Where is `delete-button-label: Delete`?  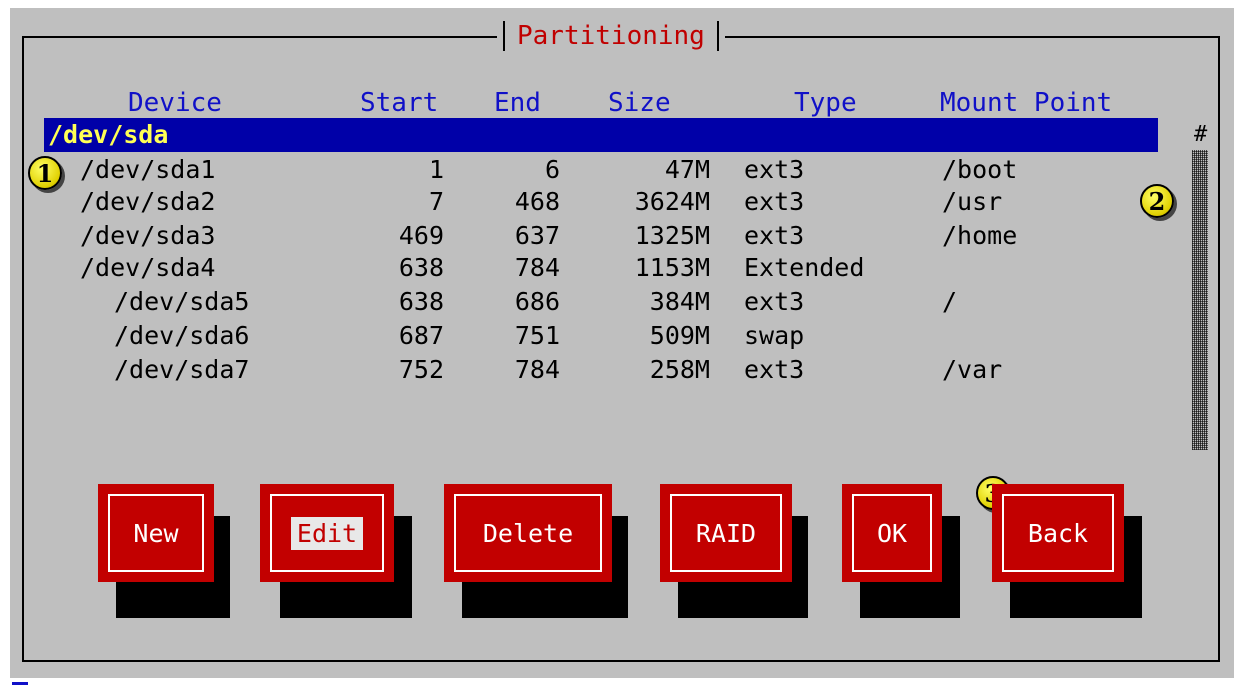
delete-button-label: Delete is located at coordinates (528, 533).